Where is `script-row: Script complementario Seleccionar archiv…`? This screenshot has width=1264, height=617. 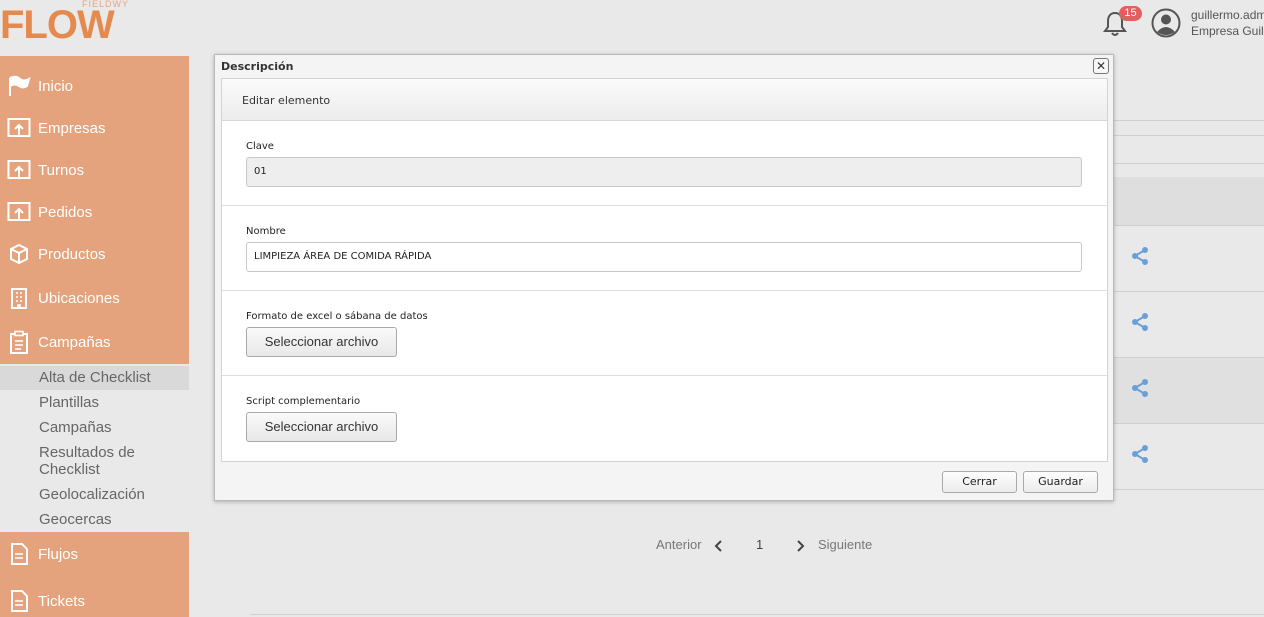 script-row: Script complementario Seleccionar archiv… is located at coordinates (664, 418).